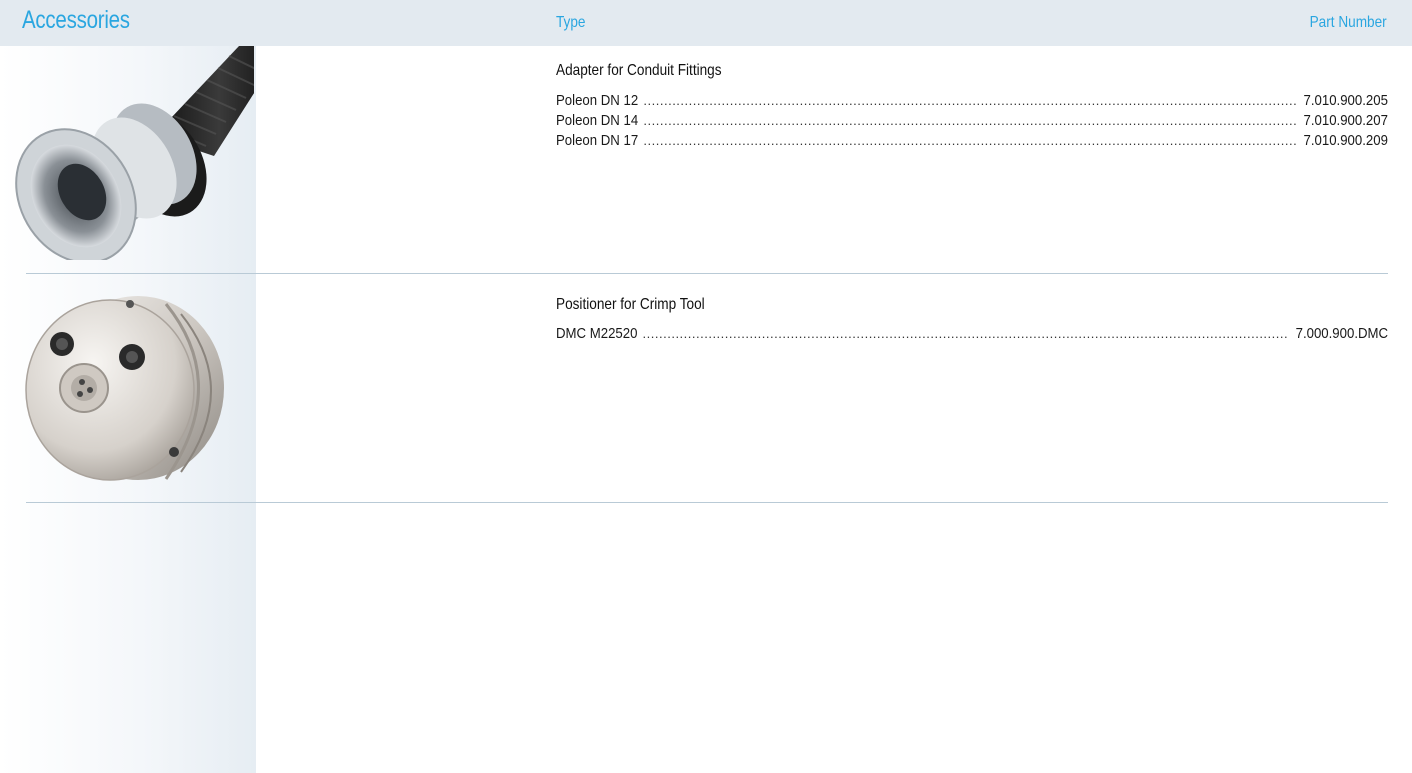 Image resolution: width=1412 pixels, height=773 pixels. I want to click on item-part-number: 7.010.900.205, so click(1345, 100).